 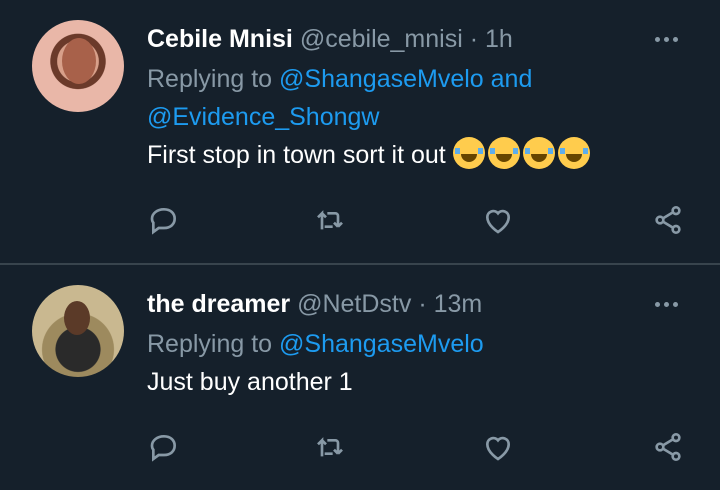 I want to click on tweet-text: First stop in town sort it out, so click(x=418, y=155).